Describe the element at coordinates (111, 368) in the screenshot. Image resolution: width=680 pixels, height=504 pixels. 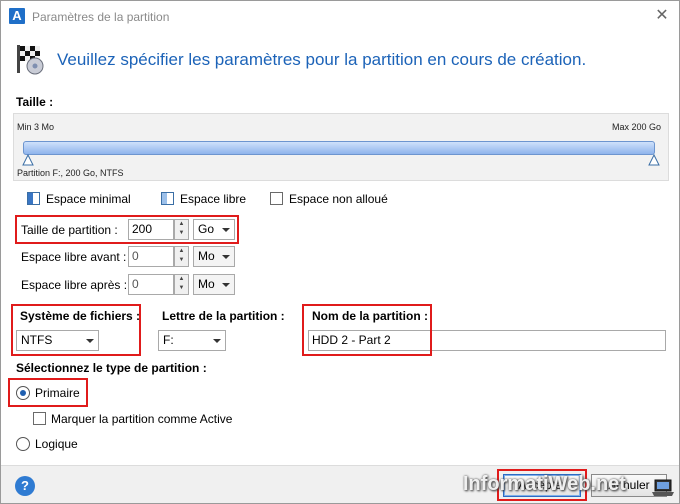
I see `partition-type-label: Sélectionnez le type de partition :` at that location.